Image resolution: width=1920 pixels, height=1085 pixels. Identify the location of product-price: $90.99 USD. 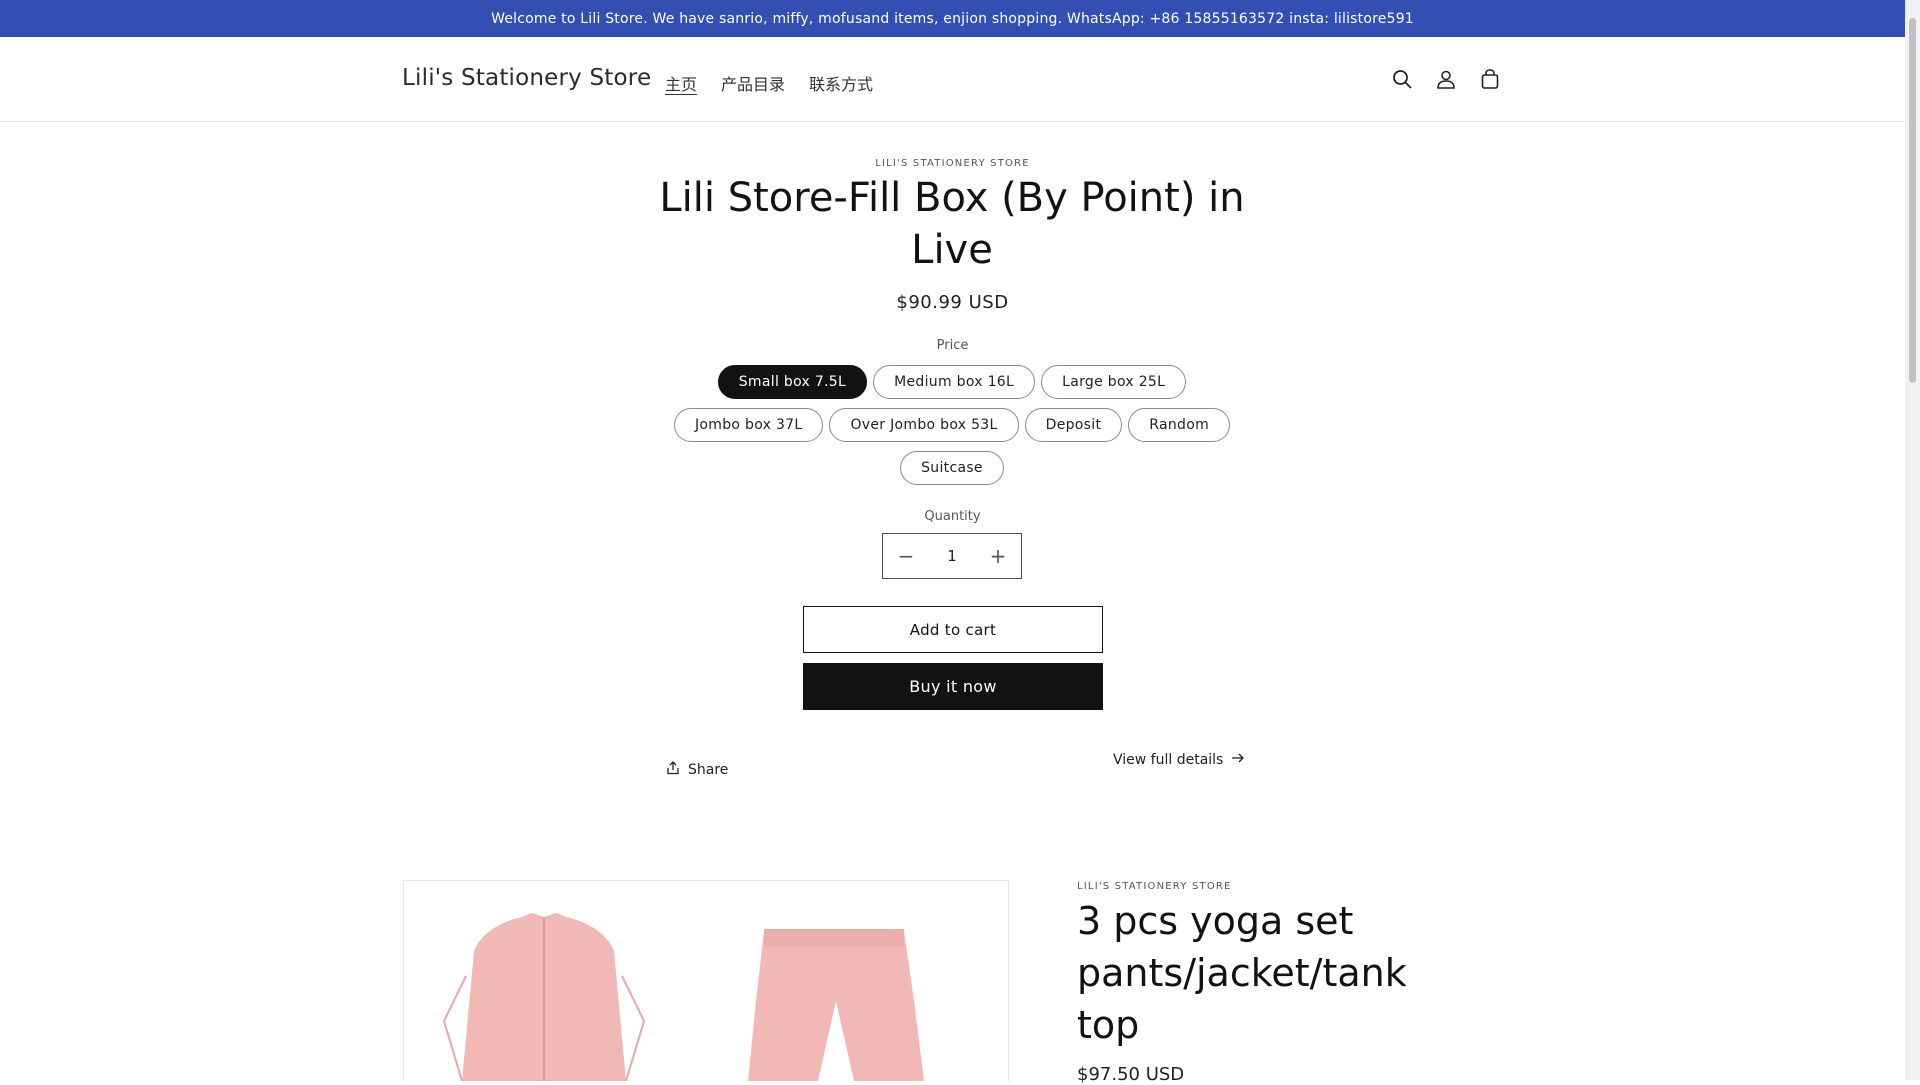
(952, 302).